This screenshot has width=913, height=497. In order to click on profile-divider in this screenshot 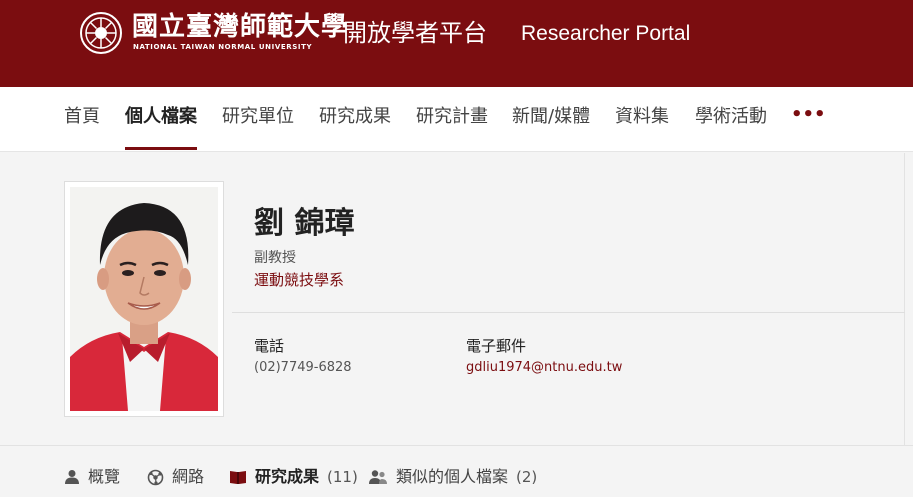, I will do `click(568, 312)`.